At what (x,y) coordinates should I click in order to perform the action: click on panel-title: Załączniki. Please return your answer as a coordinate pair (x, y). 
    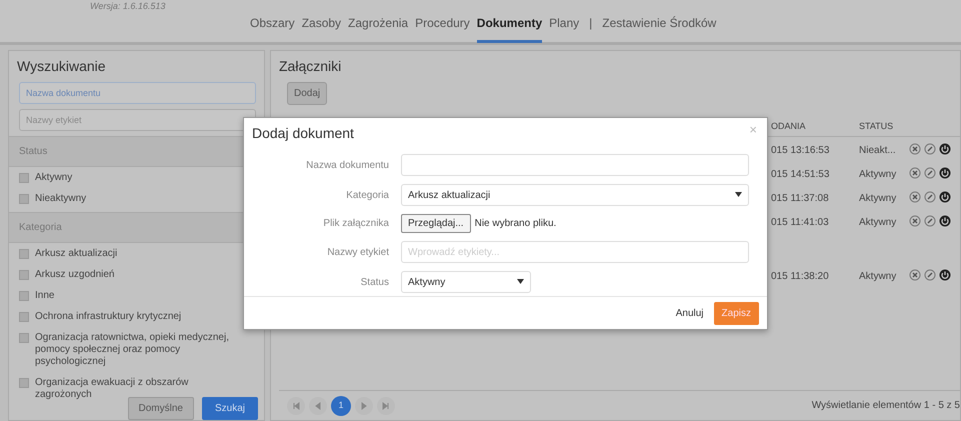
    Looking at the image, I should click on (310, 66).